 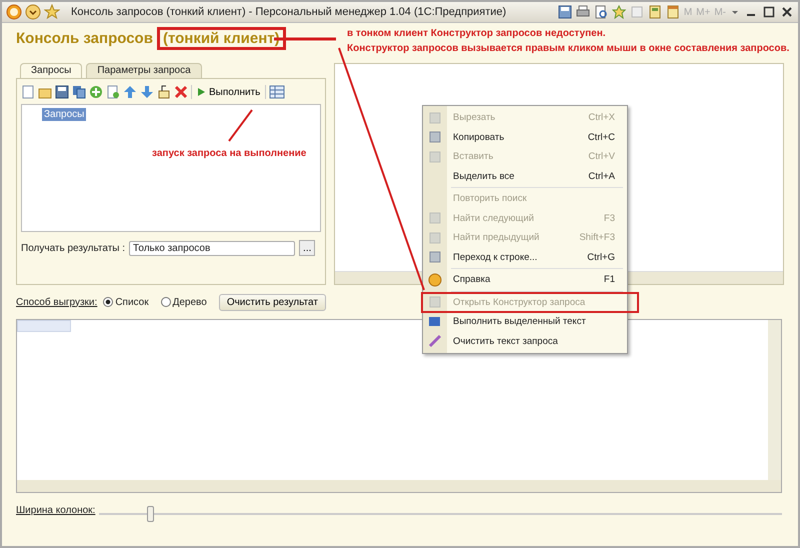 I want to click on form-title: Консоль запросов, so click(x=84, y=38).